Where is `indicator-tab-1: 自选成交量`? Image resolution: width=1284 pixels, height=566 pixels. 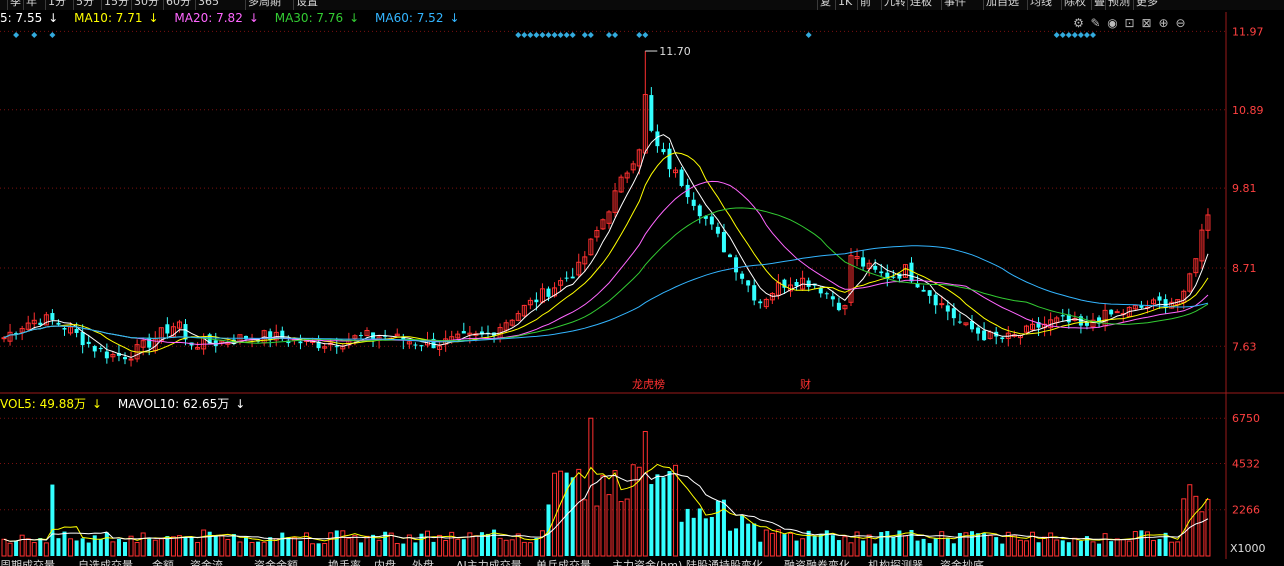 indicator-tab-1: 自选成交量 is located at coordinates (105, 562).